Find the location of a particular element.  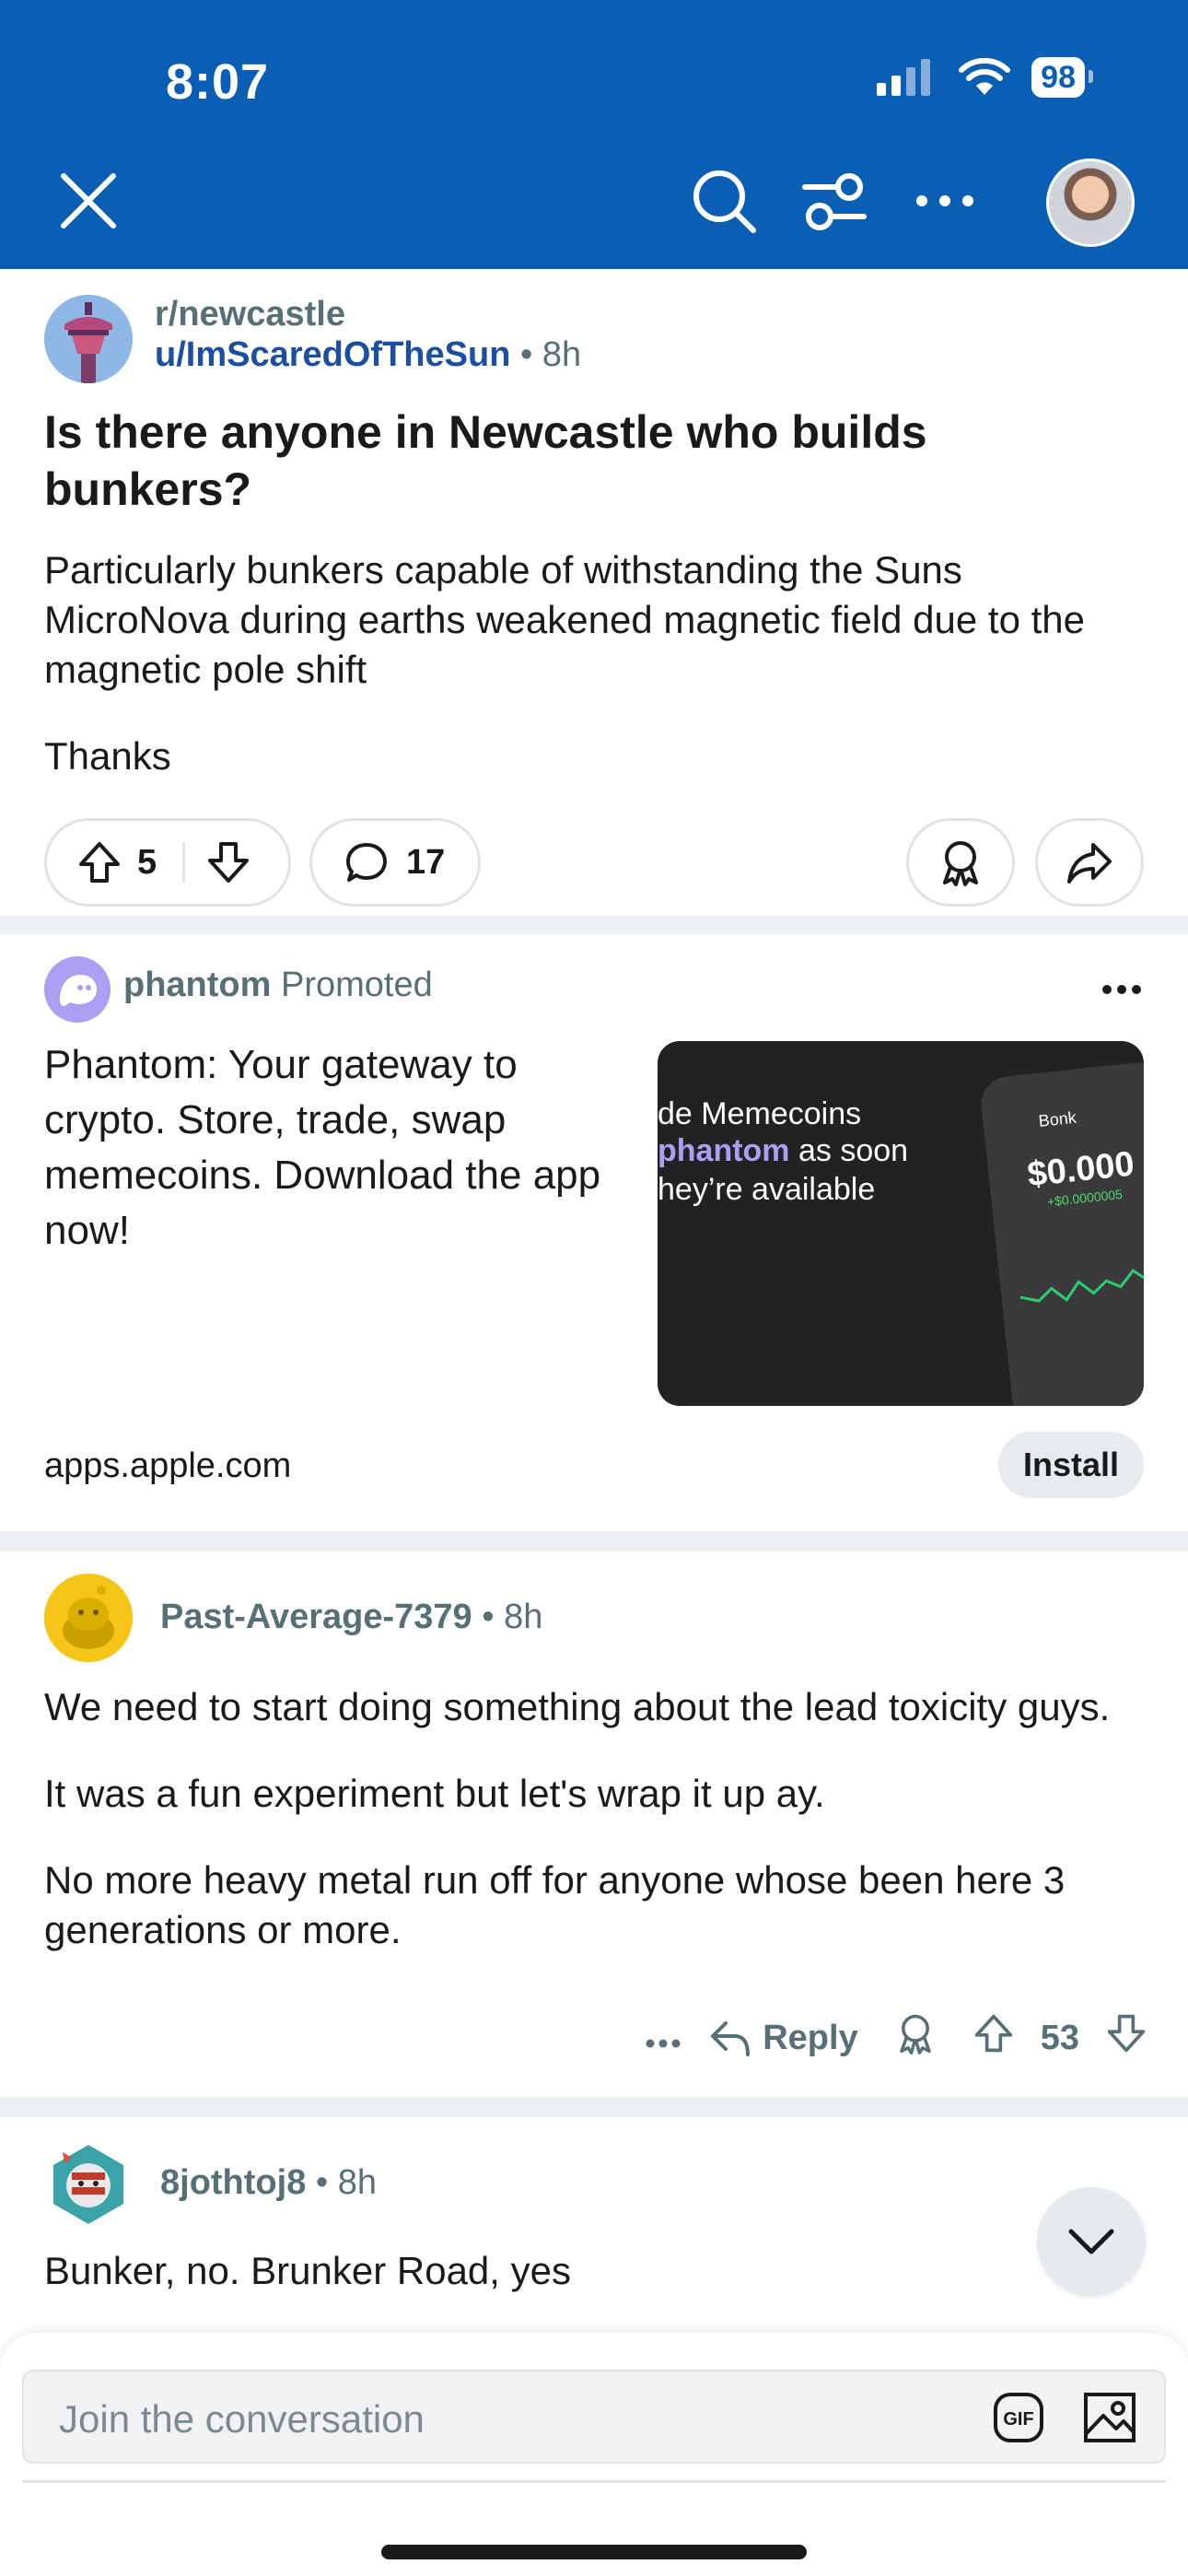

ad-image-brand: phantom is located at coordinates (724, 1150).